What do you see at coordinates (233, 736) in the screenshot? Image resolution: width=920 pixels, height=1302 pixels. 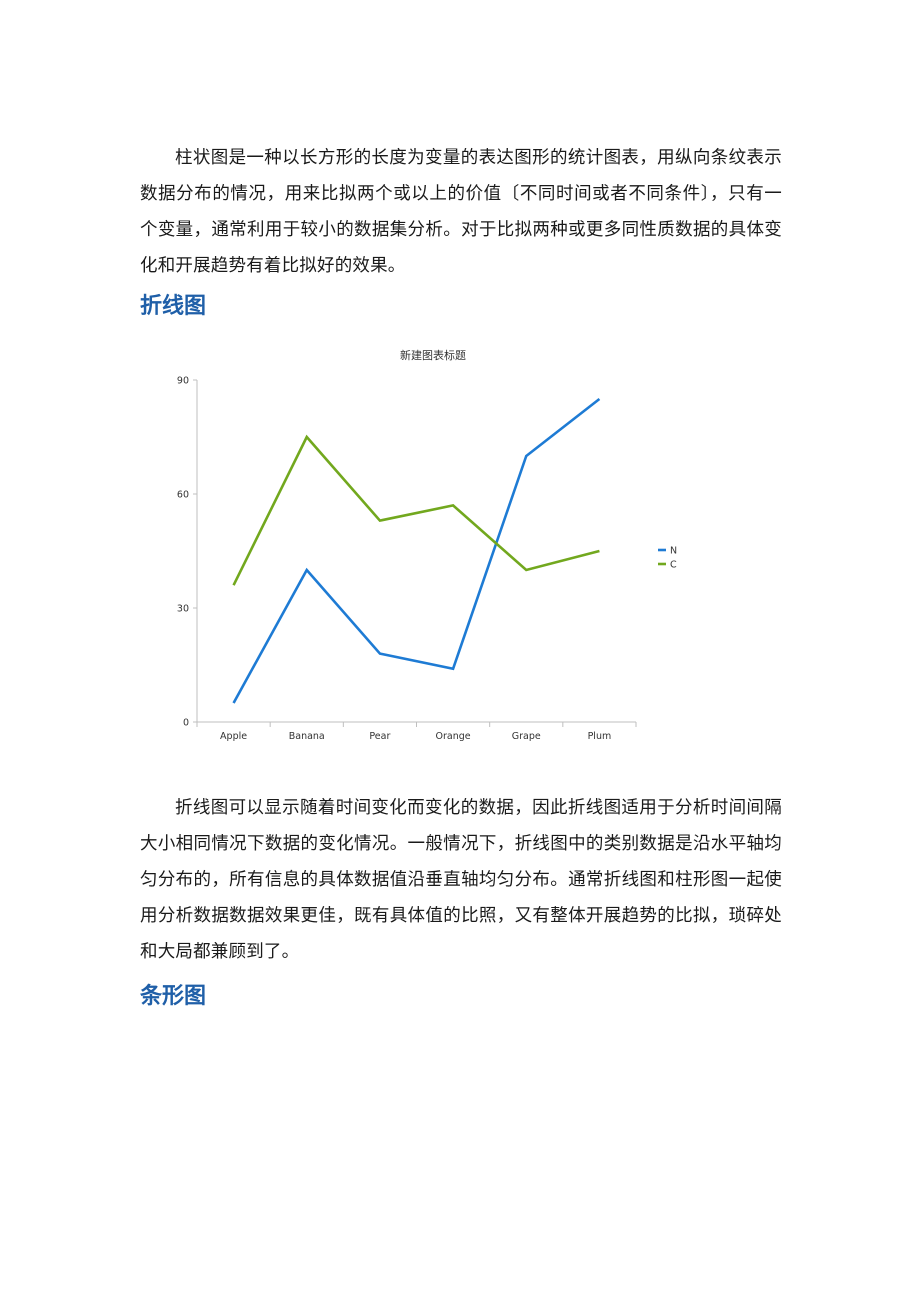 I see `x-tick-label: Apple` at bounding box center [233, 736].